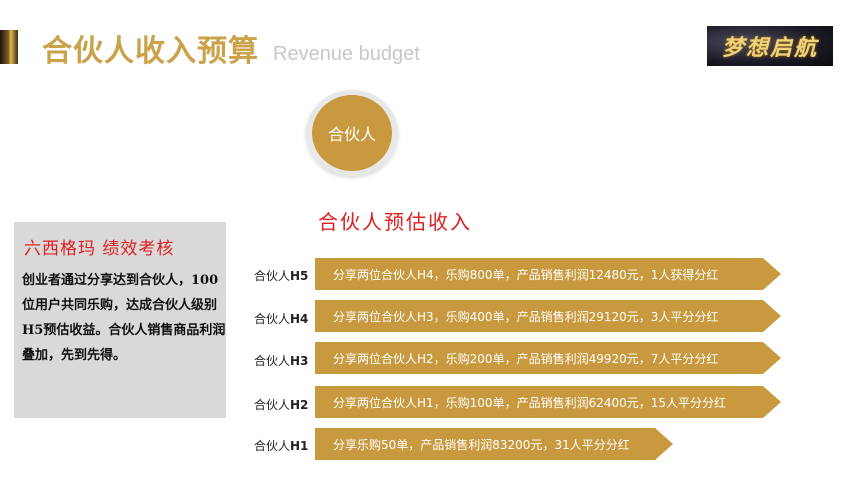  What do you see at coordinates (150, 51) in the screenshot?
I see `page-title: 合伙人收入预算` at bounding box center [150, 51].